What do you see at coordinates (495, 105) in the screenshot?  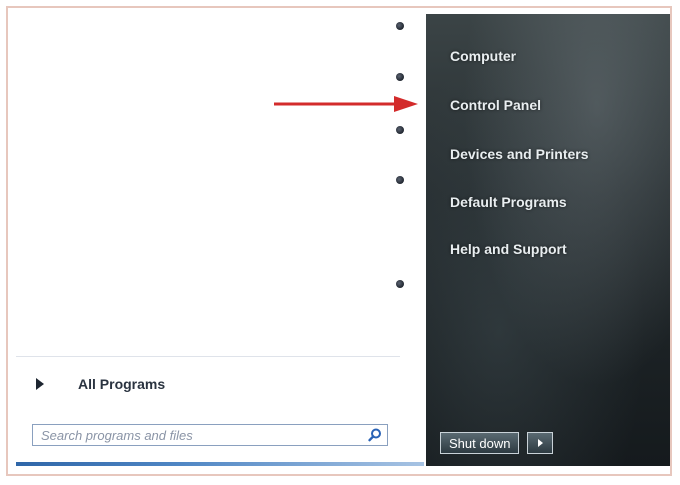 I see `right-item-control-panel: Control Panel` at bounding box center [495, 105].